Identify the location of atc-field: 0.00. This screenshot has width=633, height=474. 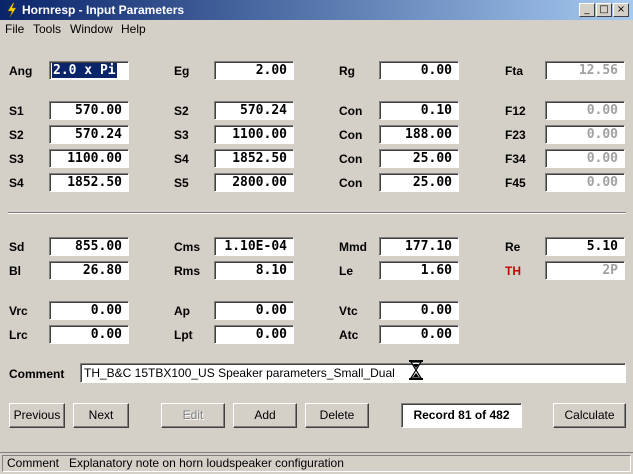
(419, 334).